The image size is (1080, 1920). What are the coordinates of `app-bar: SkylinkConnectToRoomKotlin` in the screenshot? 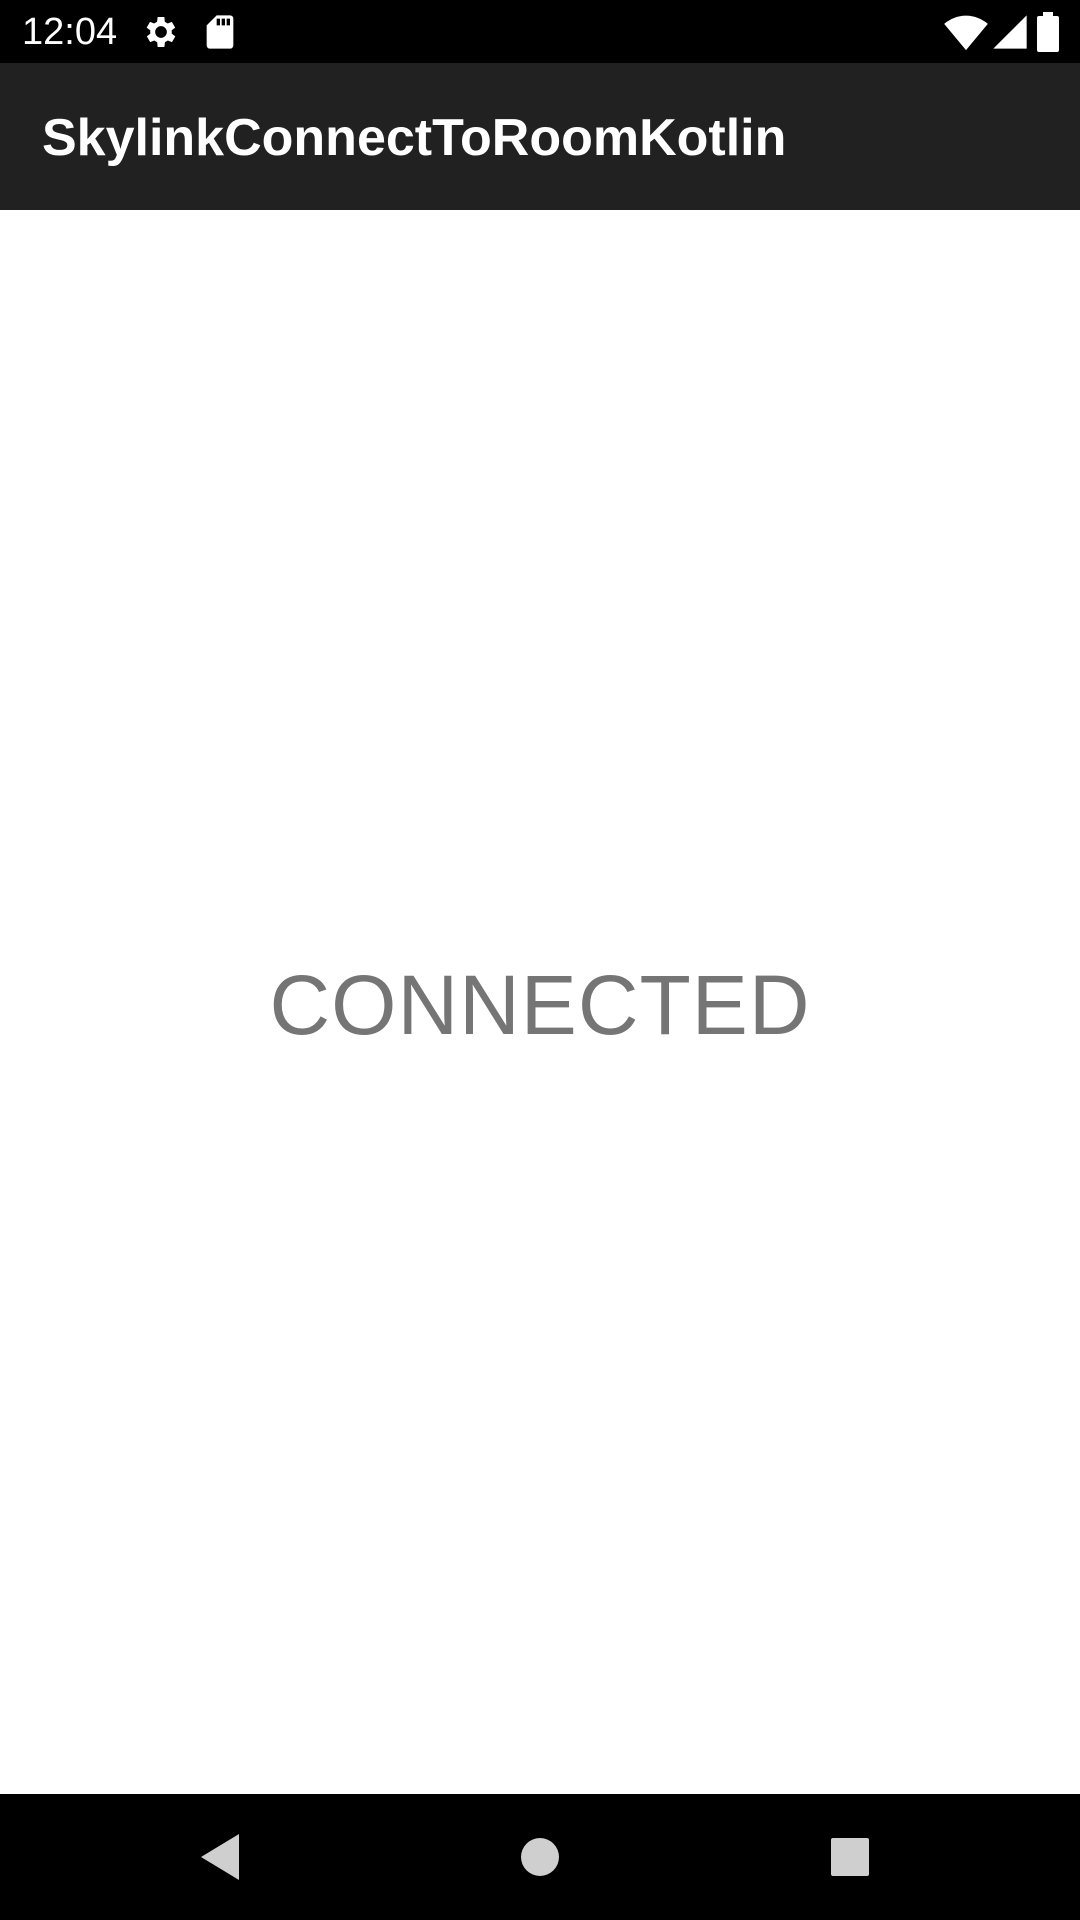 It's located at (540, 136).